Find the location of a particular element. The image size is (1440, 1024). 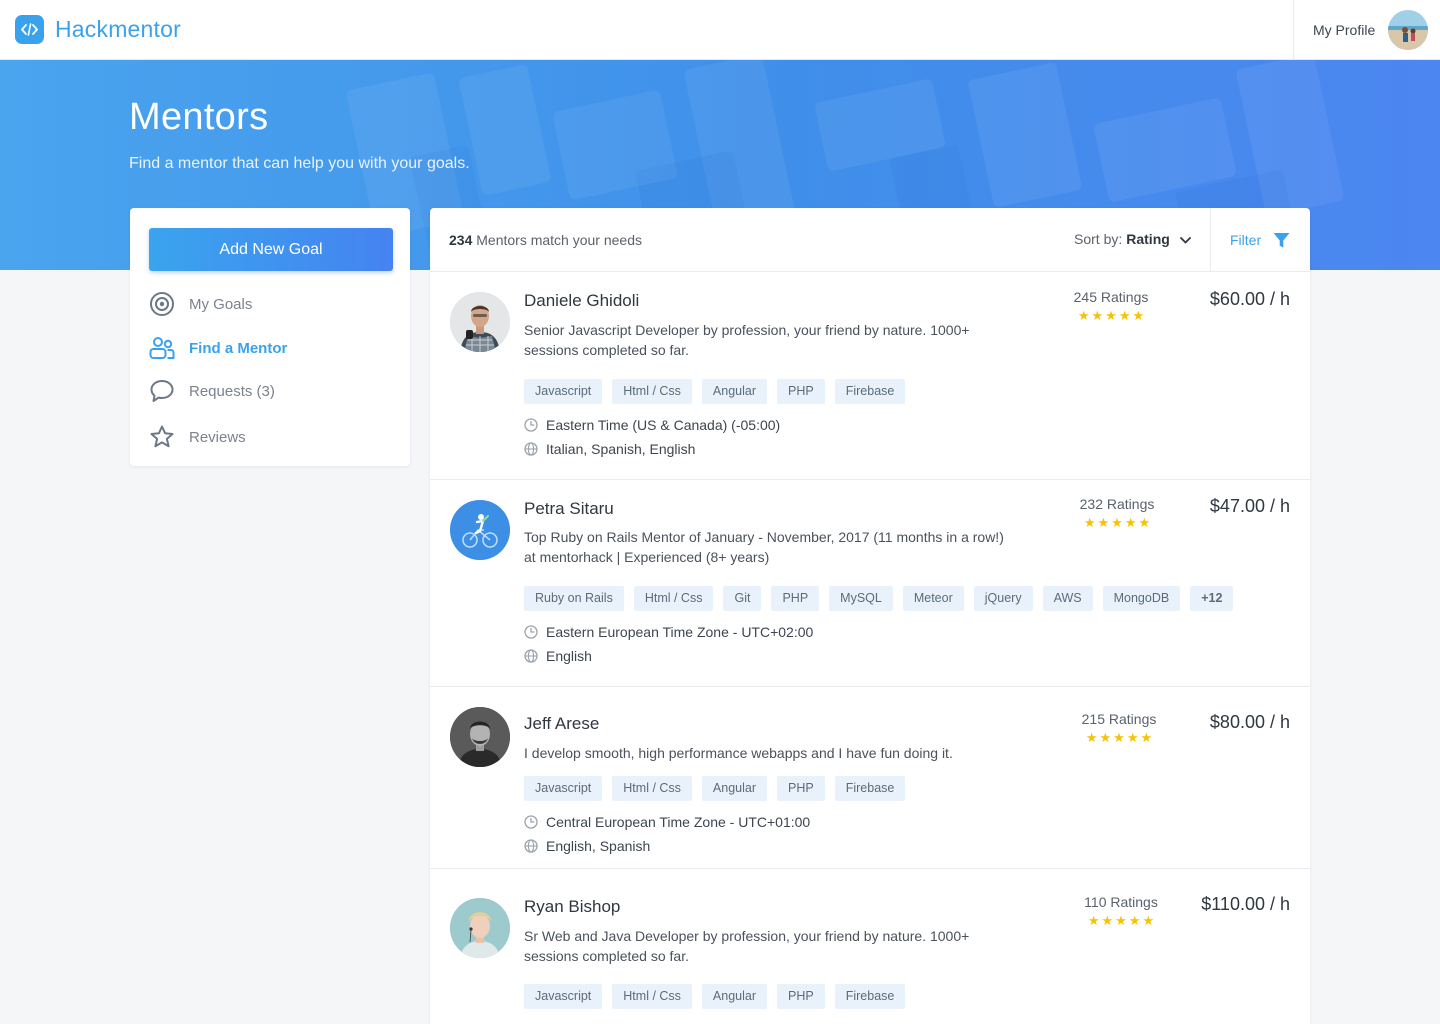

mentor-ratings: 245 Ratings ★ ★ ★ ★ ★ is located at coordinates (1111, 305).